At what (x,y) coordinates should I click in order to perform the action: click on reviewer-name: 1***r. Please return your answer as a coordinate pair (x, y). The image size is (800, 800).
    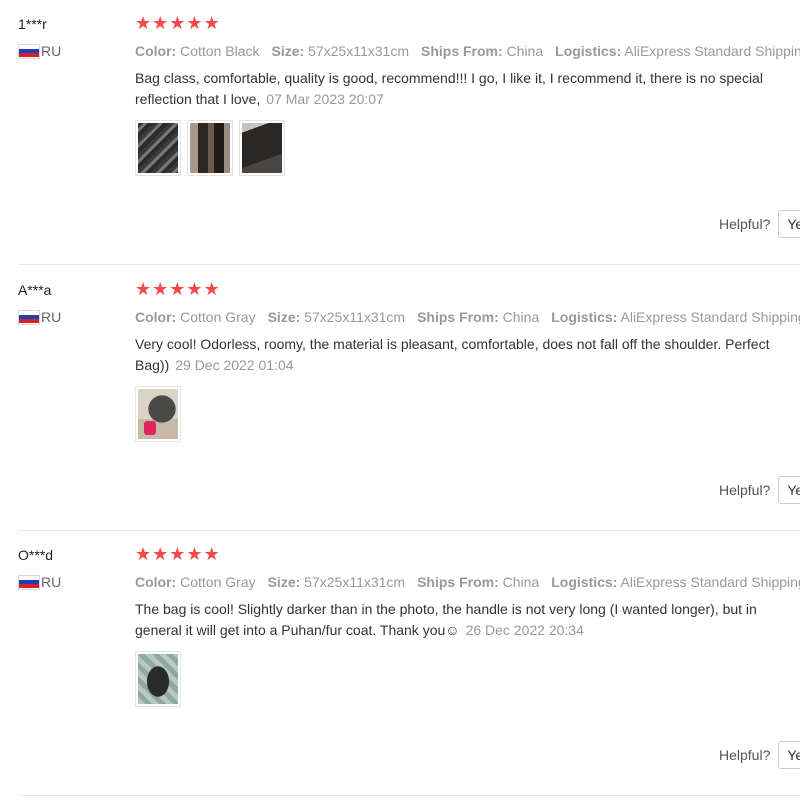
    Looking at the image, I should click on (32, 24).